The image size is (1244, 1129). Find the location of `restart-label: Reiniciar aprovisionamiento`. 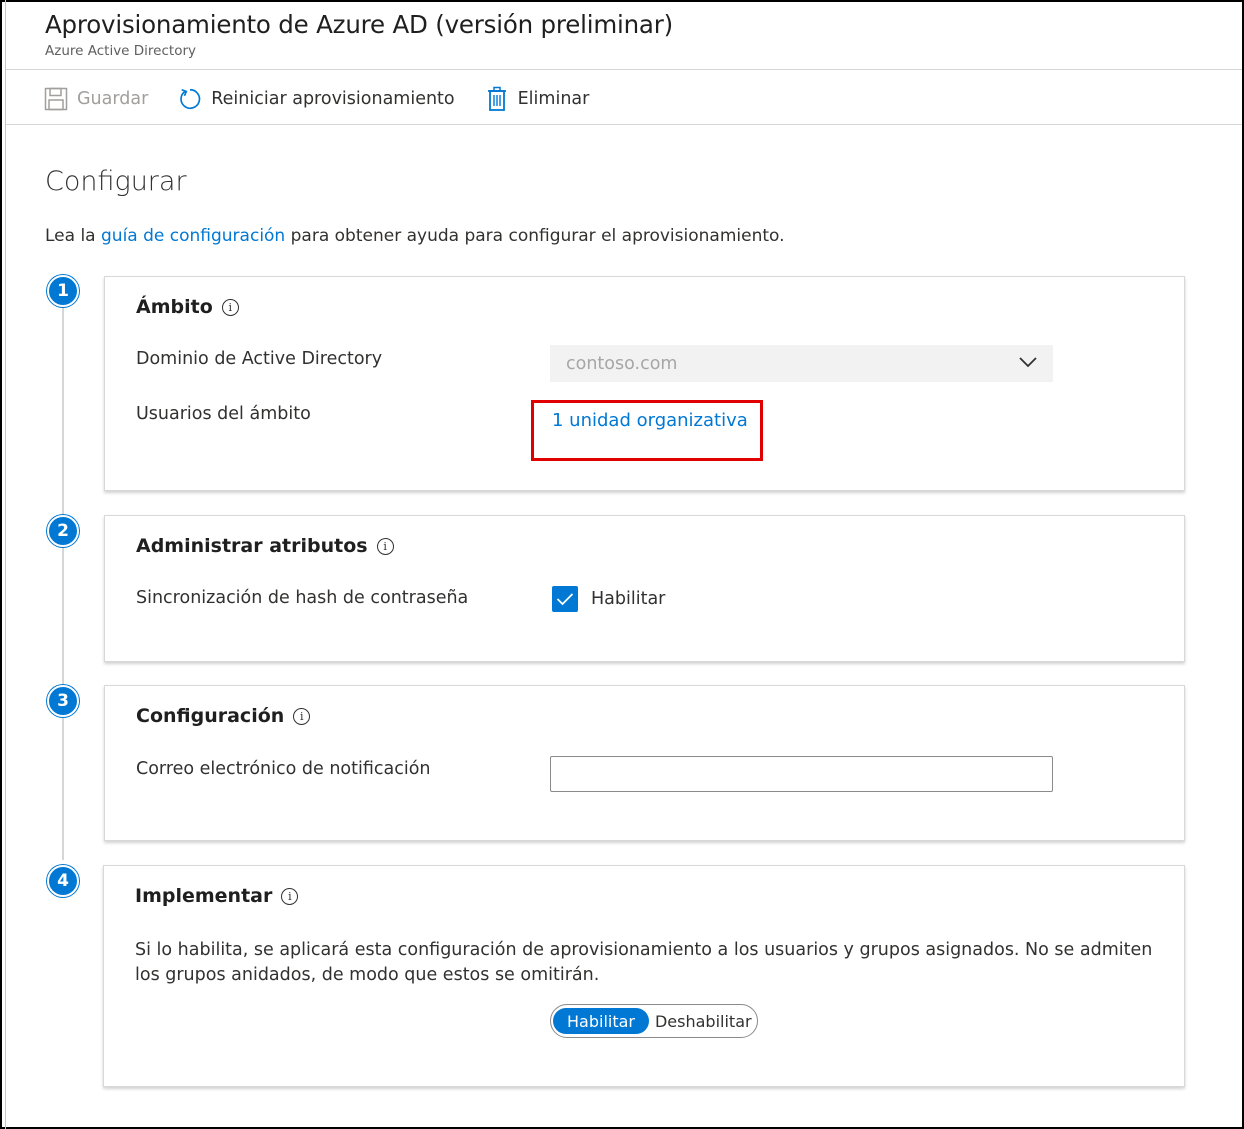

restart-label: Reiniciar aprovisionamiento is located at coordinates (333, 99).